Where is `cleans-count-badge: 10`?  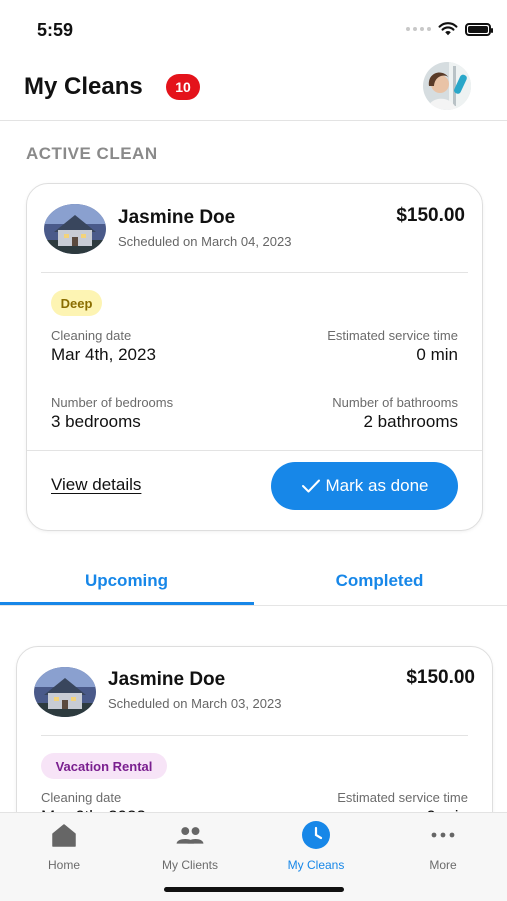
cleans-count-badge: 10 is located at coordinates (183, 87).